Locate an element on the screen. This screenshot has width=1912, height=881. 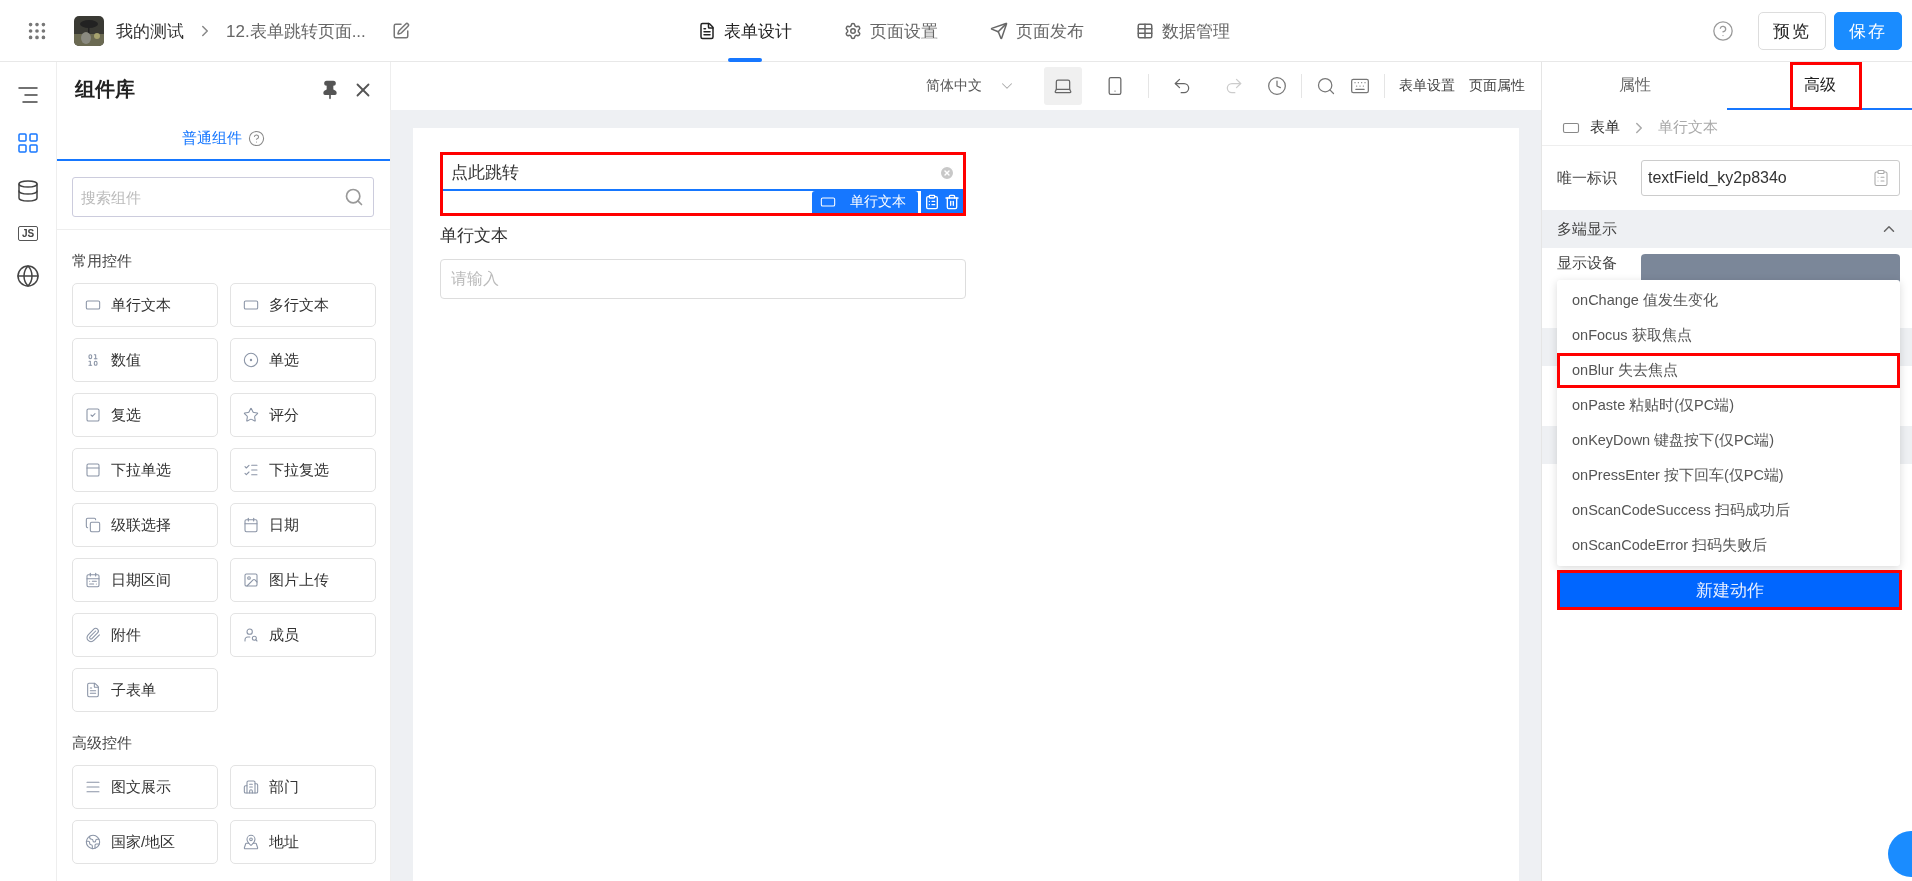
cascade-icon is located at coordinates (93, 525).